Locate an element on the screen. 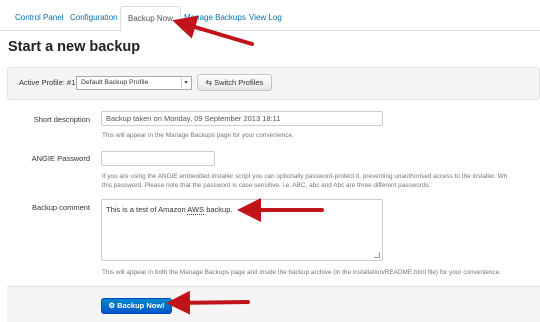 This screenshot has height=322, width=540. tab-configuration: Configuration is located at coordinates (94, 18).